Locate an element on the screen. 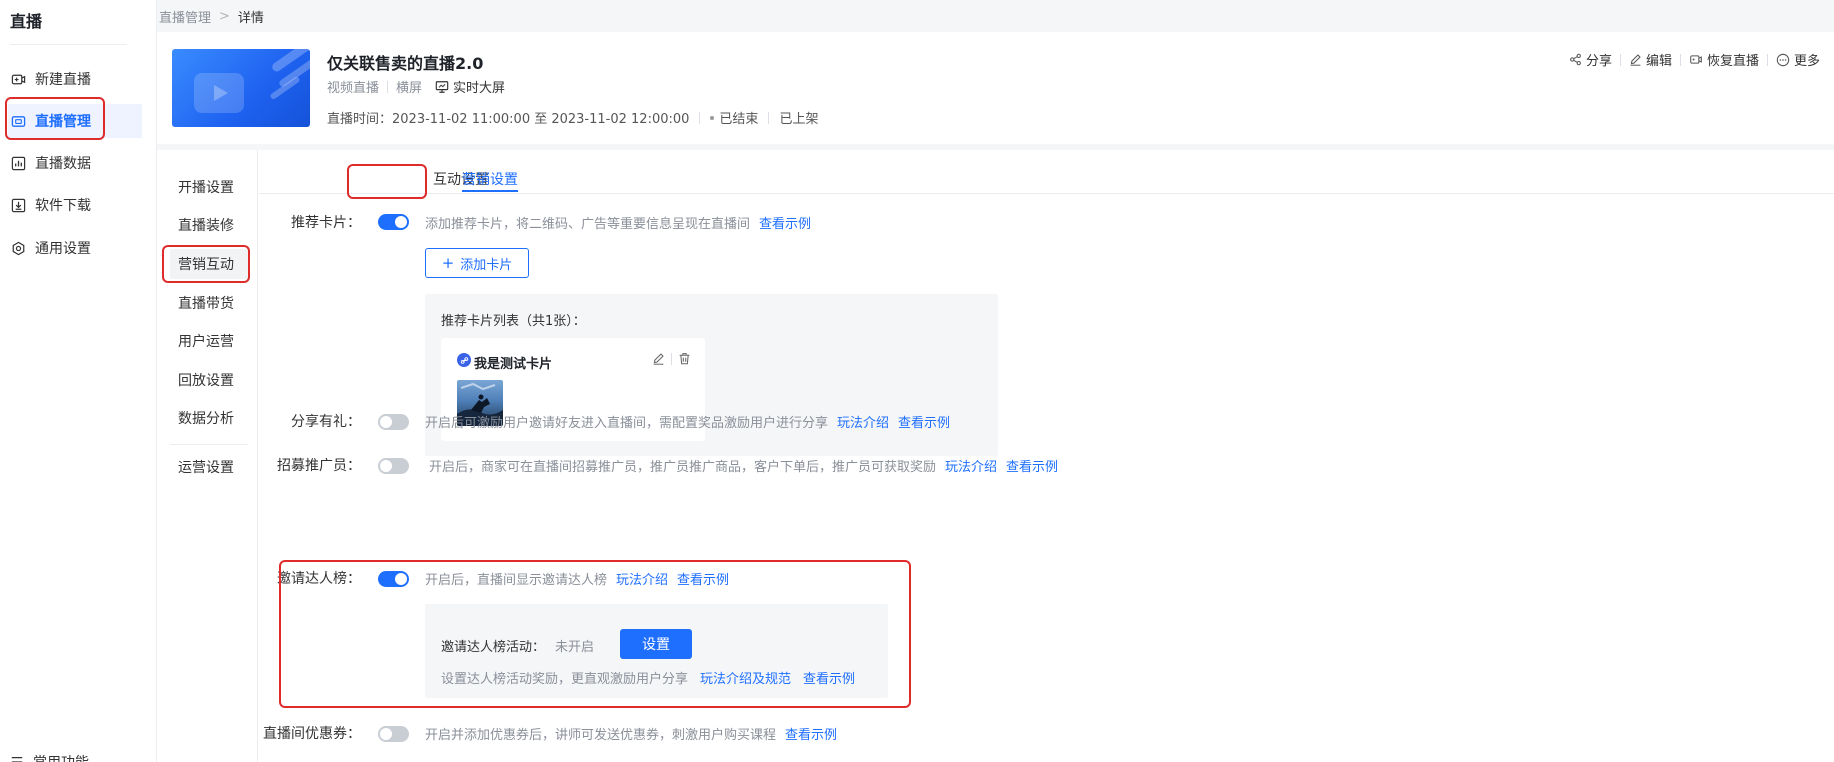  video-add-icon is located at coordinates (18, 79).